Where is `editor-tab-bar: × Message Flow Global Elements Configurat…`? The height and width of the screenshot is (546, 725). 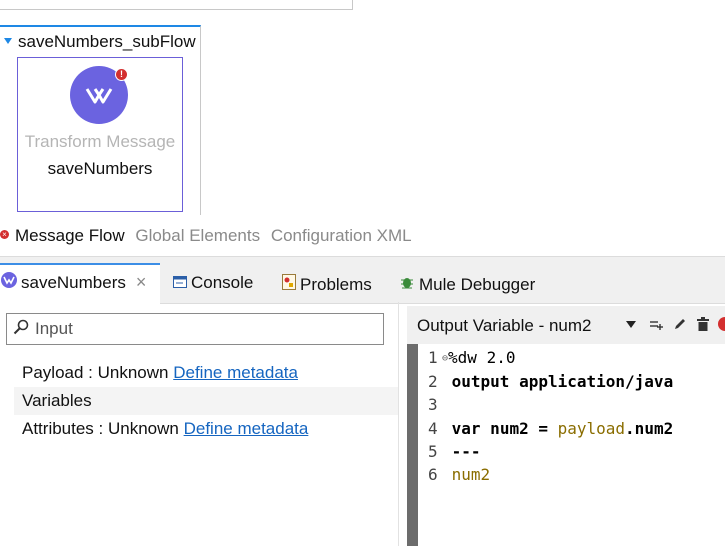
editor-tab-bar: × Message Flow Global Elements Configurat… is located at coordinates (209, 238).